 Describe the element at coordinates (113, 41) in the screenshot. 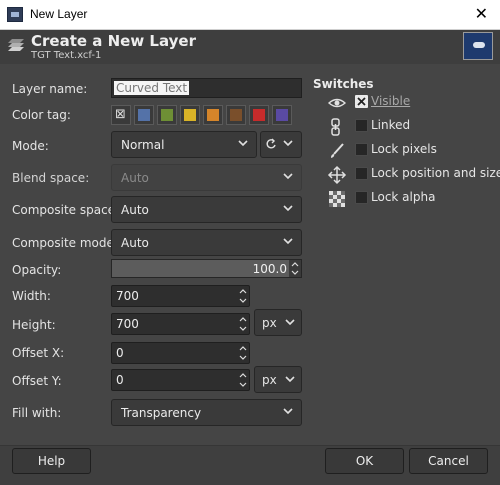

I see `dialog-title: Create a New Layer` at that location.